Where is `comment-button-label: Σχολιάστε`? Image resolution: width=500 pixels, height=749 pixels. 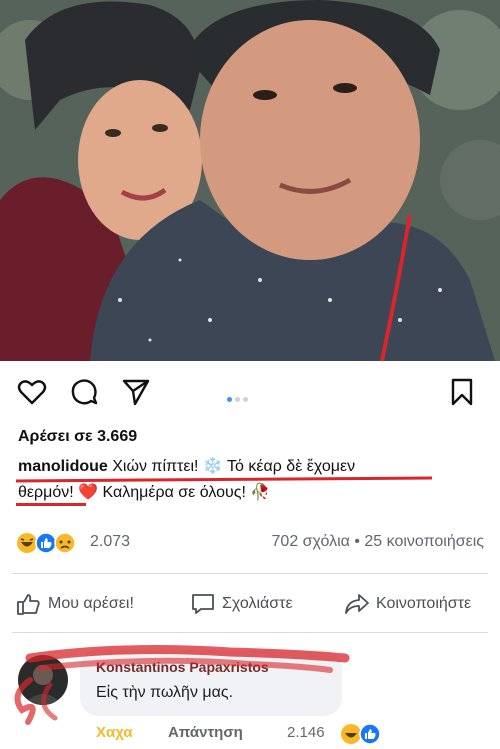 comment-button-label: Σχολιάστε is located at coordinates (257, 603).